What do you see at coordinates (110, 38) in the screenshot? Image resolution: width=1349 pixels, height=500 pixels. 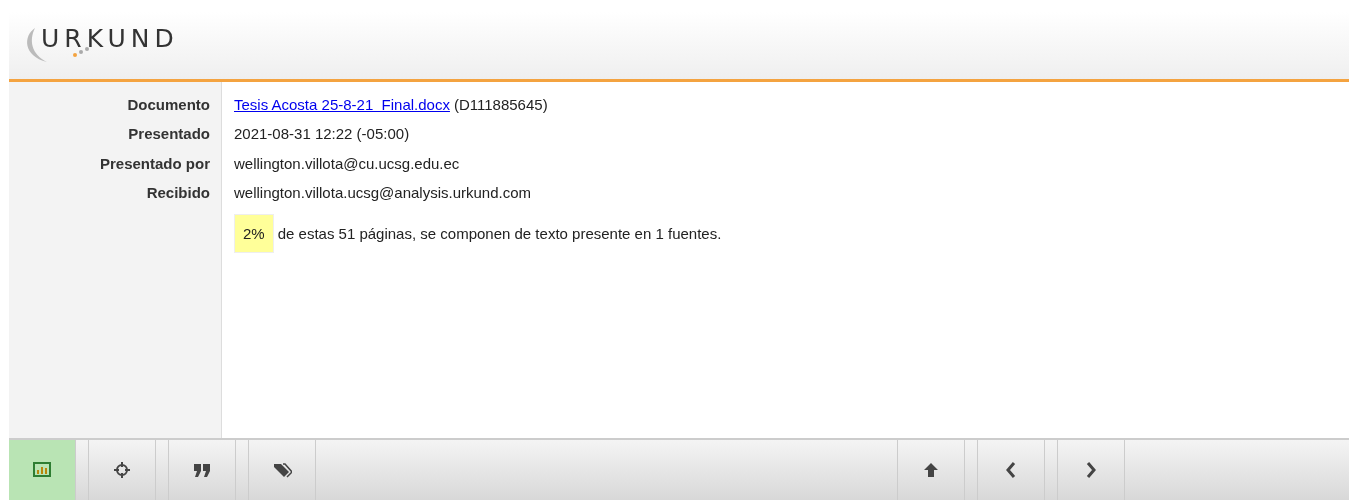 I see `logo-text: URKUND` at bounding box center [110, 38].